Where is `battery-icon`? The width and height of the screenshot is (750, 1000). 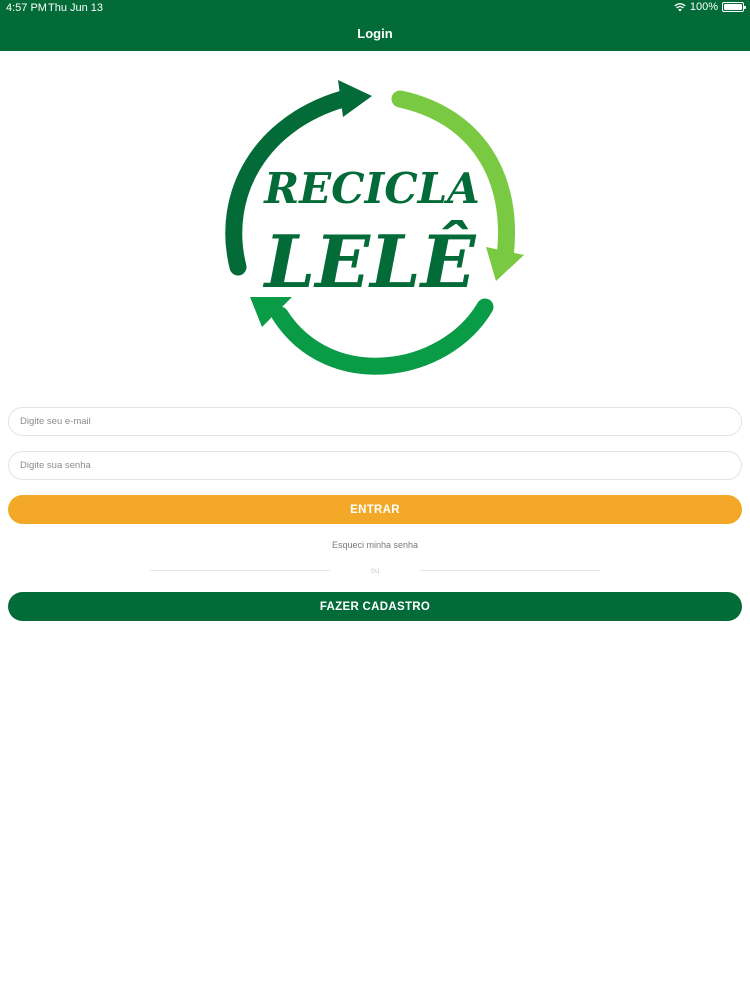
battery-icon is located at coordinates (734, 7).